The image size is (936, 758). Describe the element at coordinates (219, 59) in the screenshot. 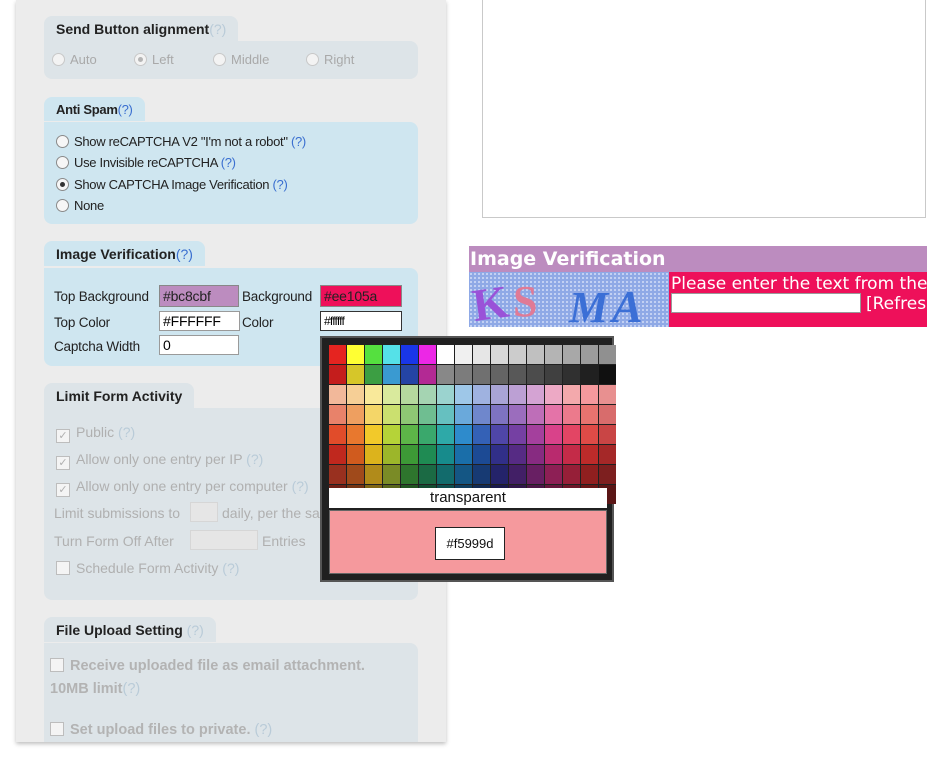

I see `radio-middle` at that location.